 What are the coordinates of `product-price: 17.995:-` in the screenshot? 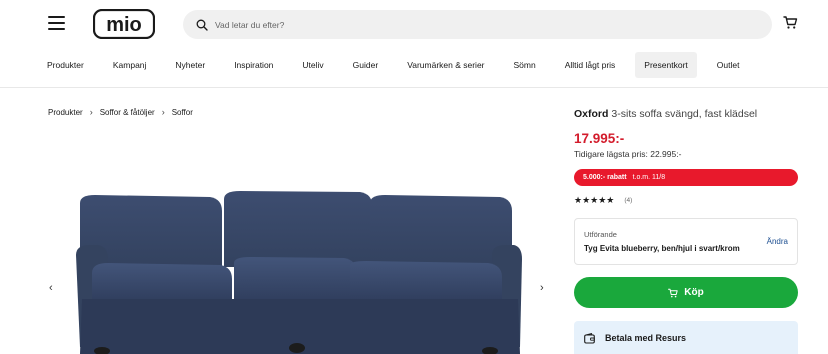 It's located at (599, 138).